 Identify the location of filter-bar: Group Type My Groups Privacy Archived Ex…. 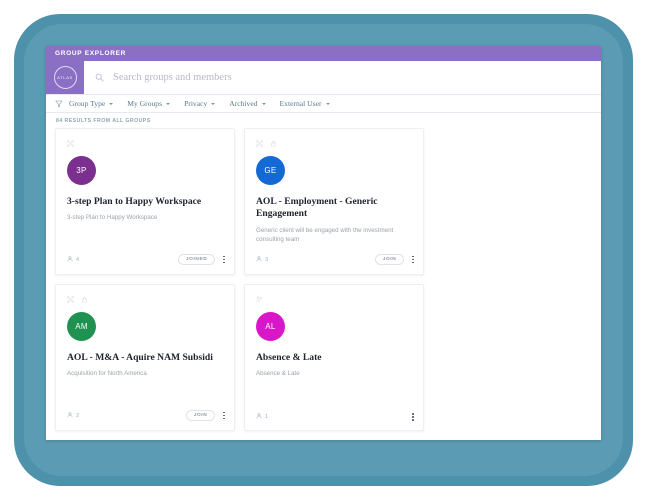
(323, 103).